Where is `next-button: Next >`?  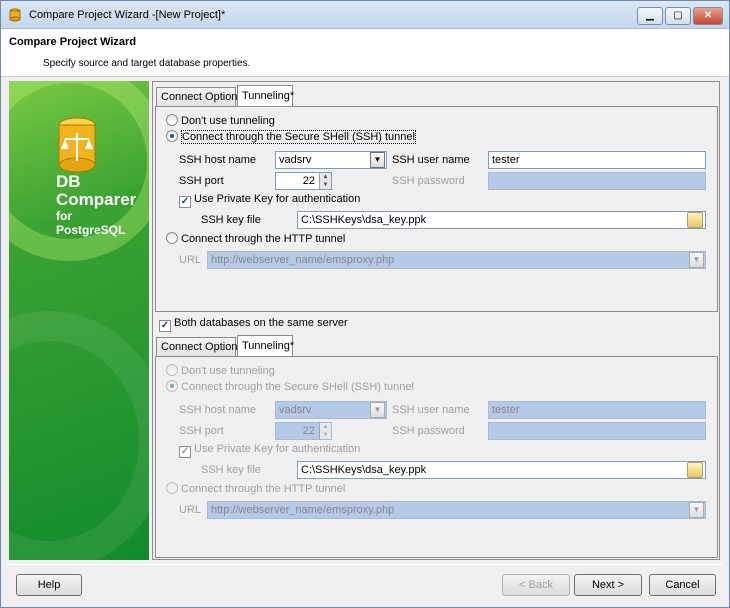
next-button: Next > is located at coordinates (608, 585).